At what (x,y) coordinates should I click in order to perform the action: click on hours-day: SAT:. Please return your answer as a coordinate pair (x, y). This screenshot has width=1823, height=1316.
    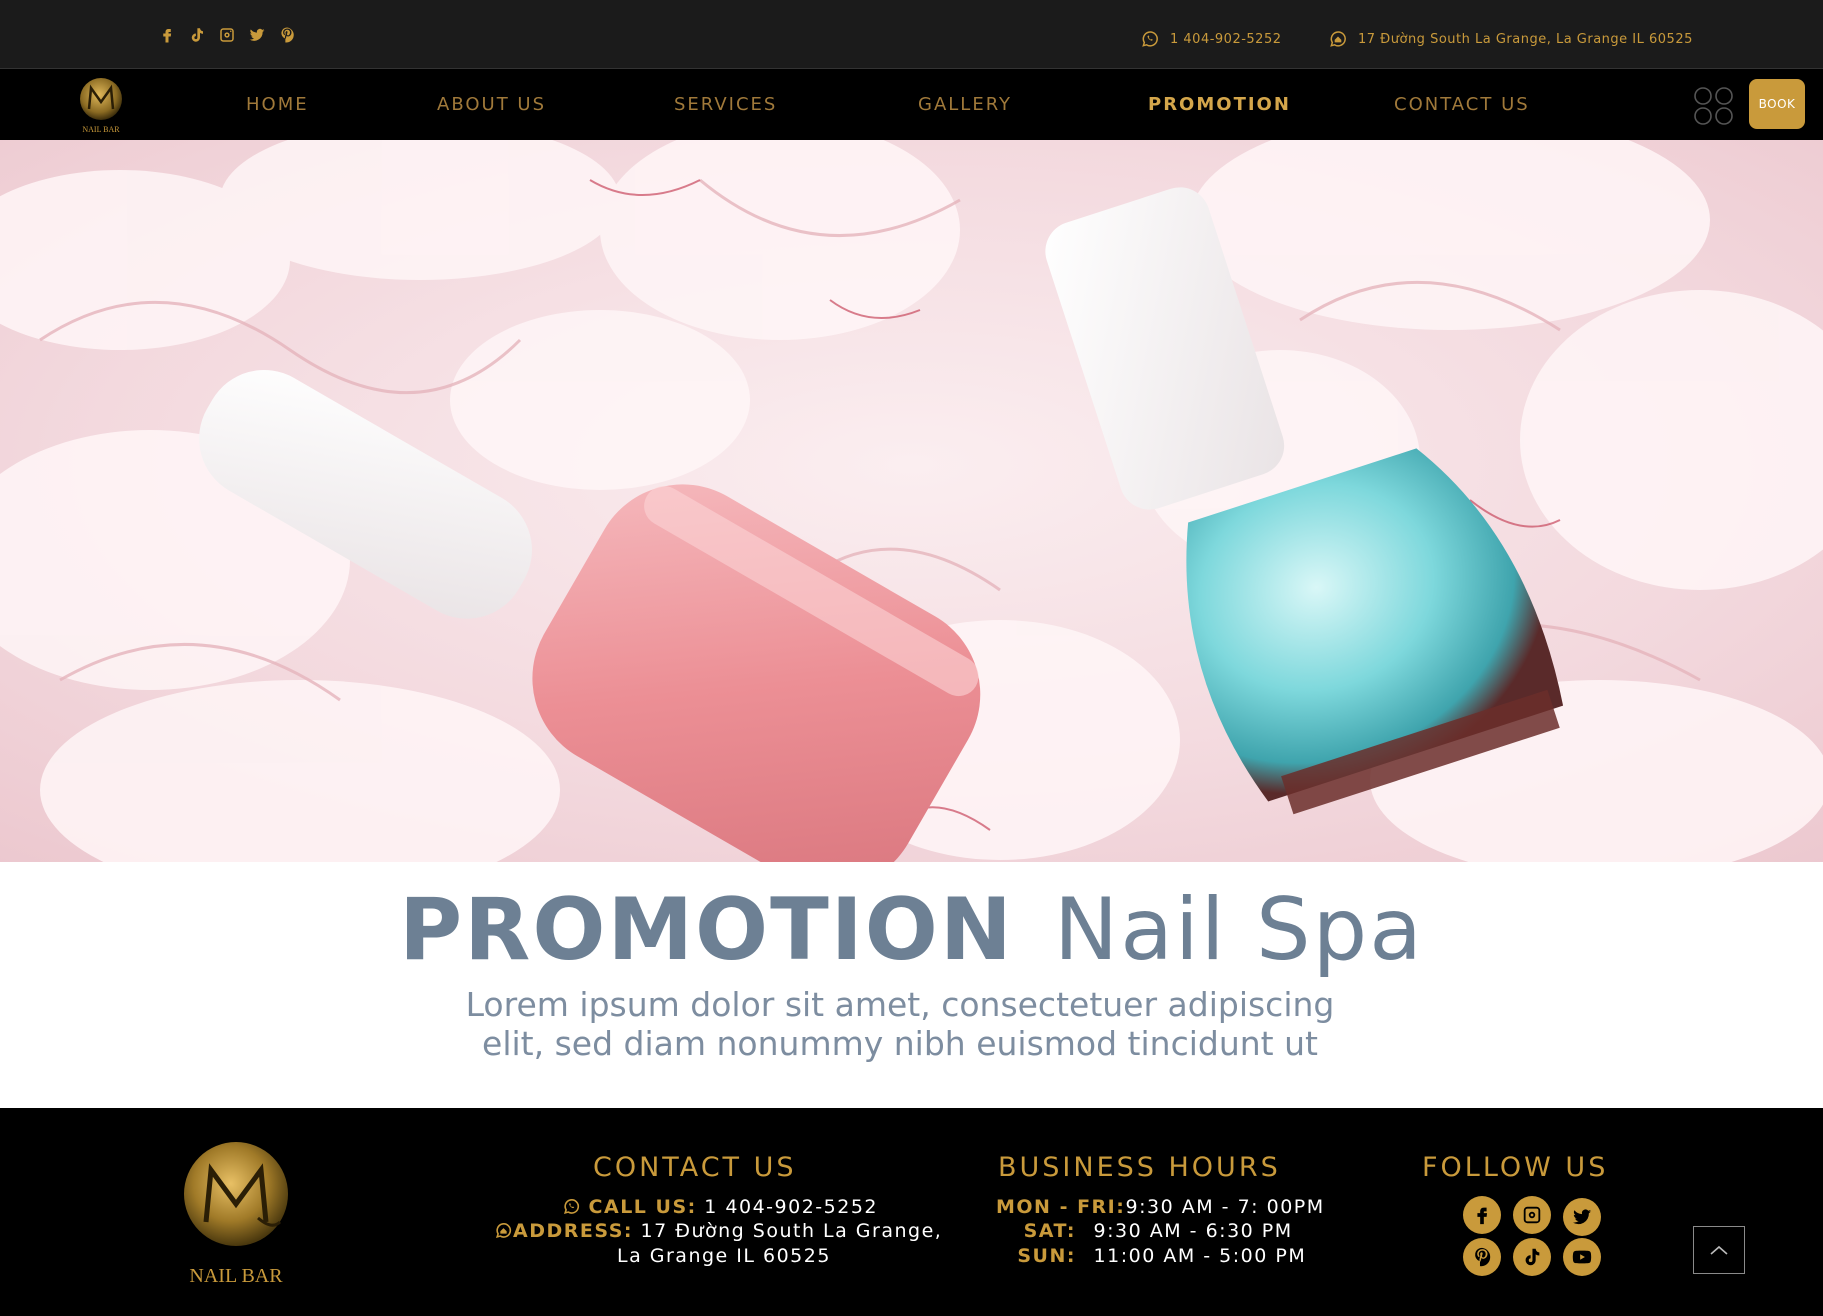
    Looking at the image, I should click on (1049, 1231).